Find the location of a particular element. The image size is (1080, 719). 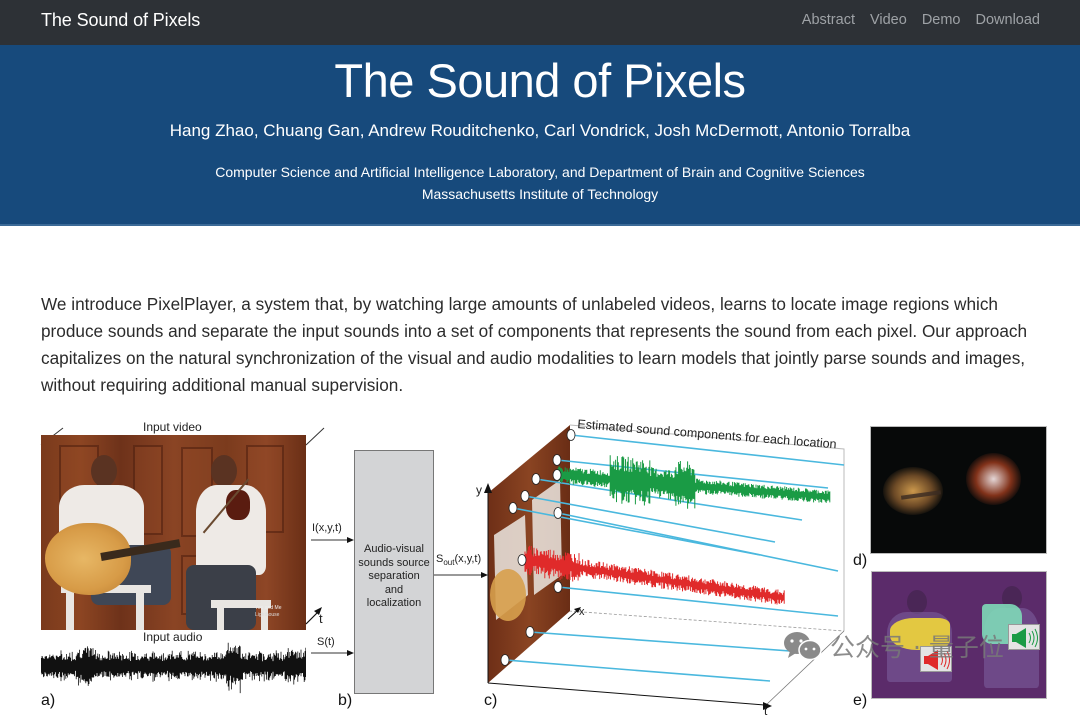

plot-back-edge is located at coordinates (707, 527).